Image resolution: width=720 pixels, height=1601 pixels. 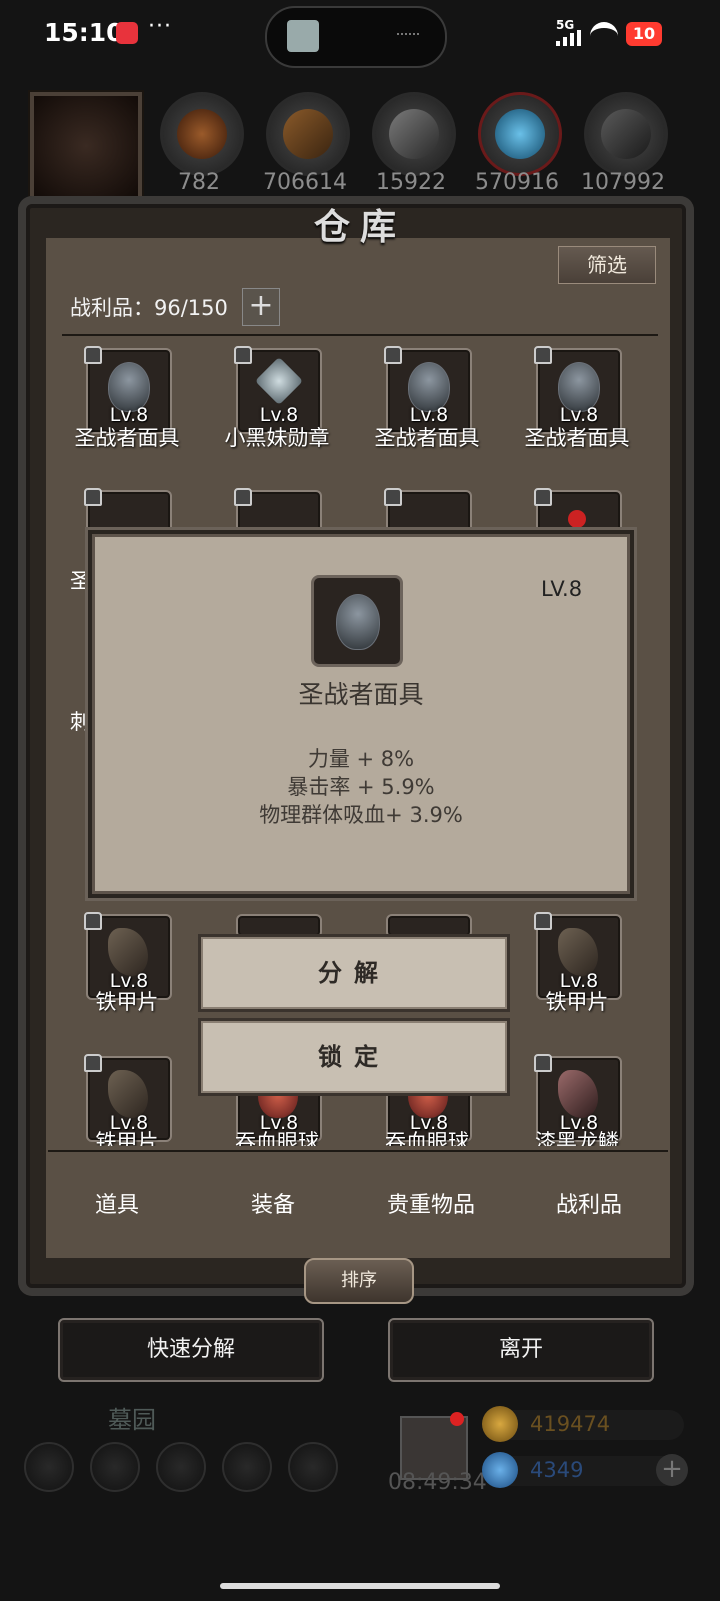 What do you see at coordinates (361, 787) in the screenshot?
I see `item-stat: 暴击率 + 5.9%` at bounding box center [361, 787].